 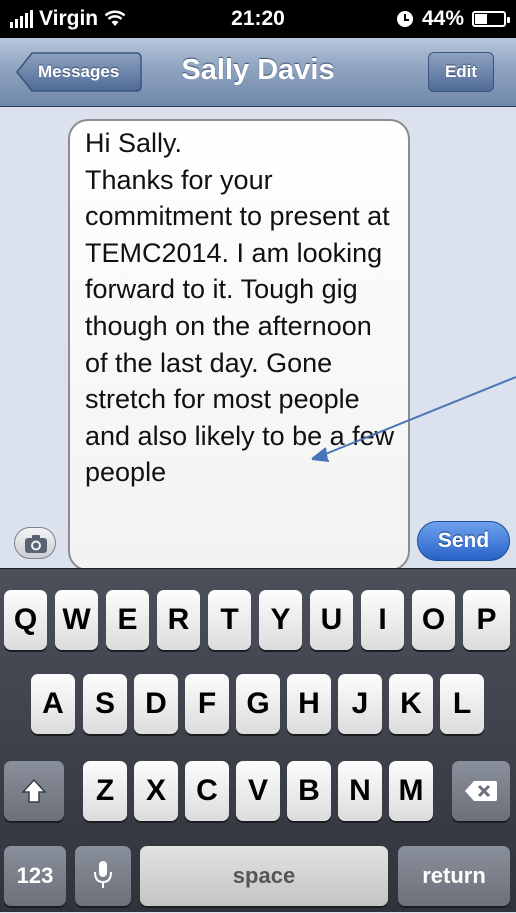 I want to click on key-k: K, so click(x=411, y=704).